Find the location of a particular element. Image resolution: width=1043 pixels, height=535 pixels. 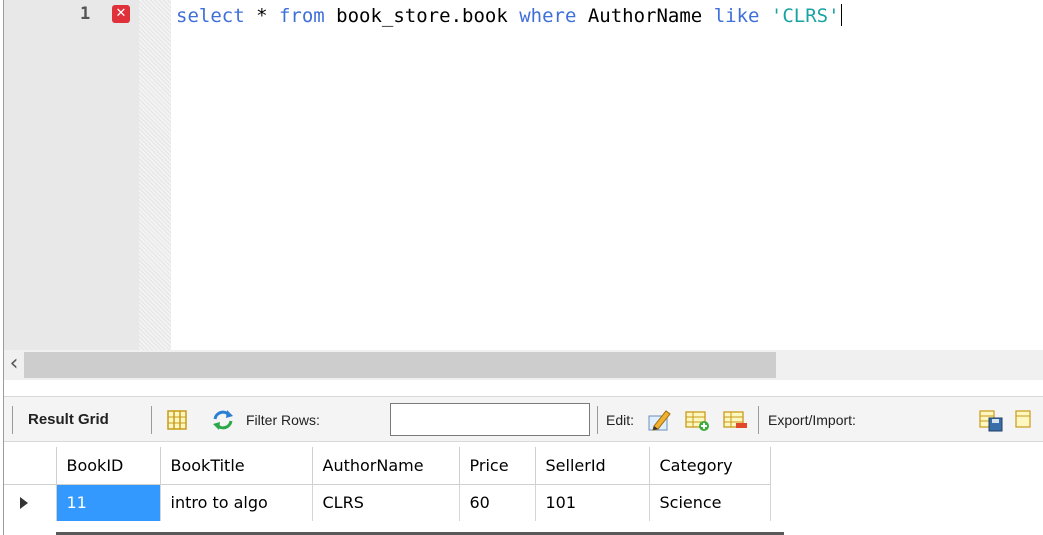

error-x-icon: ✕ is located at coordinates (121, 14).